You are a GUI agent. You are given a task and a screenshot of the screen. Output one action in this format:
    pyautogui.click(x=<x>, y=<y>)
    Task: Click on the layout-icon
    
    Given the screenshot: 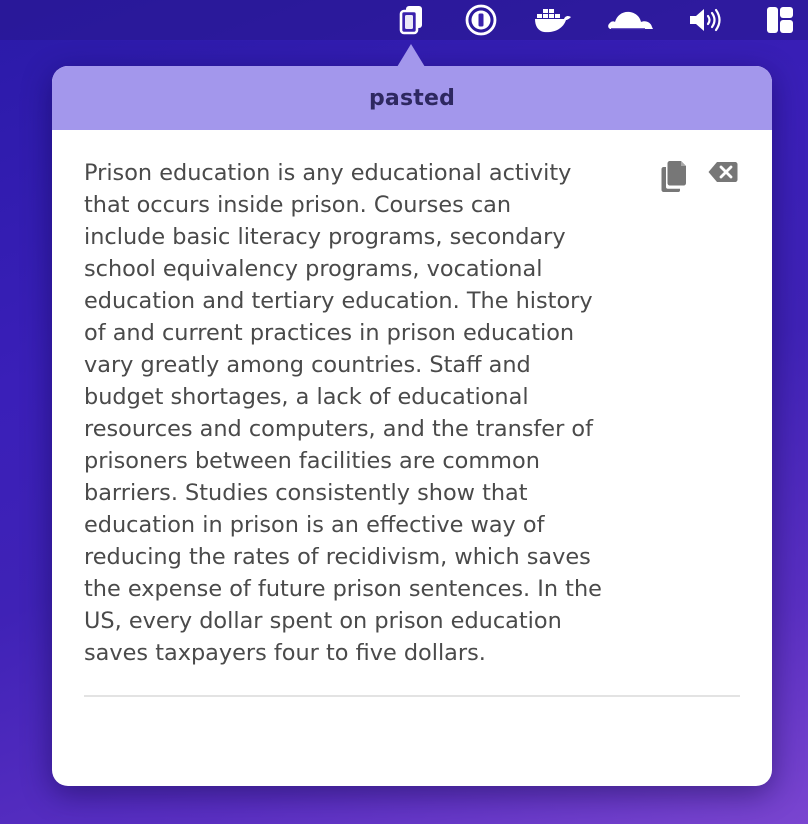 What is the action you would take?
    pyautogui.click(x=780, y=20)
    